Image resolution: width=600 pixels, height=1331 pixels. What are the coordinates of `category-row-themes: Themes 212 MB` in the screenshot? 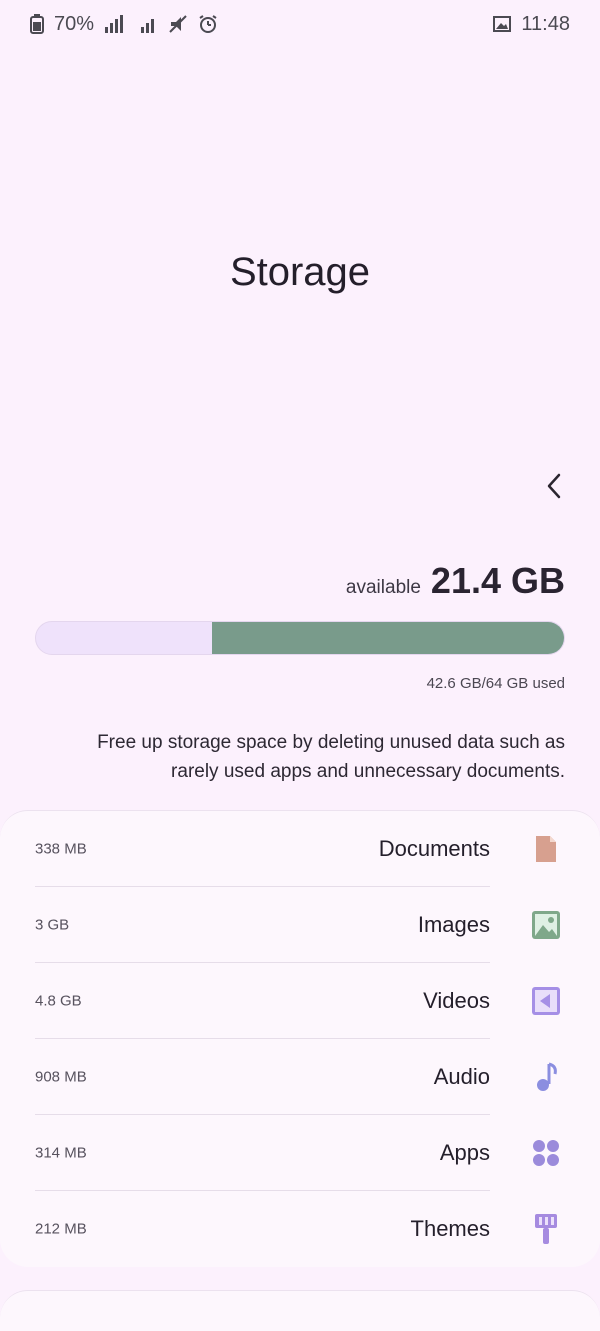 It's located at (300, 1229).